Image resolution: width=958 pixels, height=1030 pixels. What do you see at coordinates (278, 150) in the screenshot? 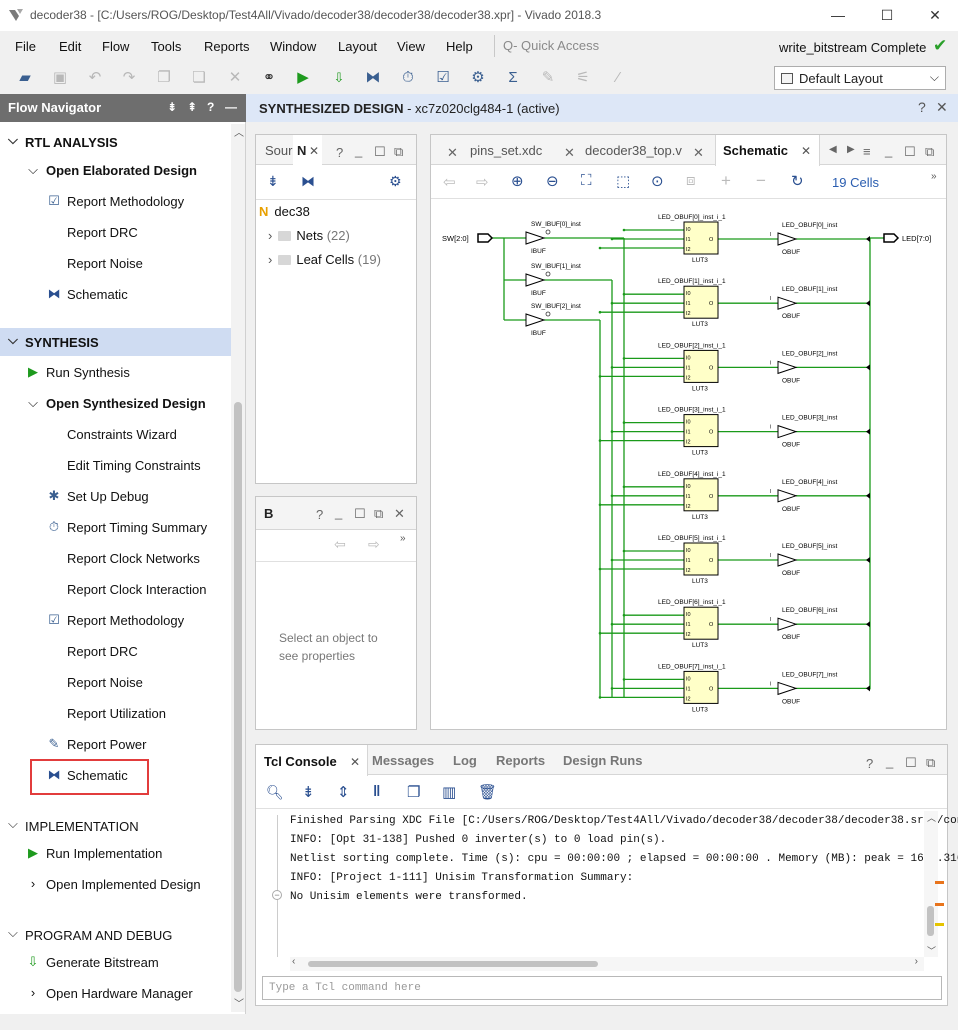
I see `tab-sources: Sour` at bounding box center [278, 150].